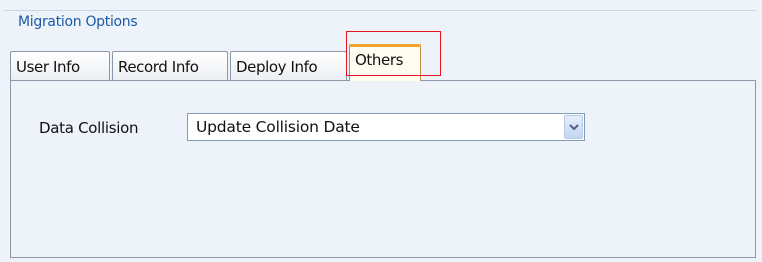 The width and height of the screenshot is (762, 262). I want to click on tab-others: Others, so click(385, 62).